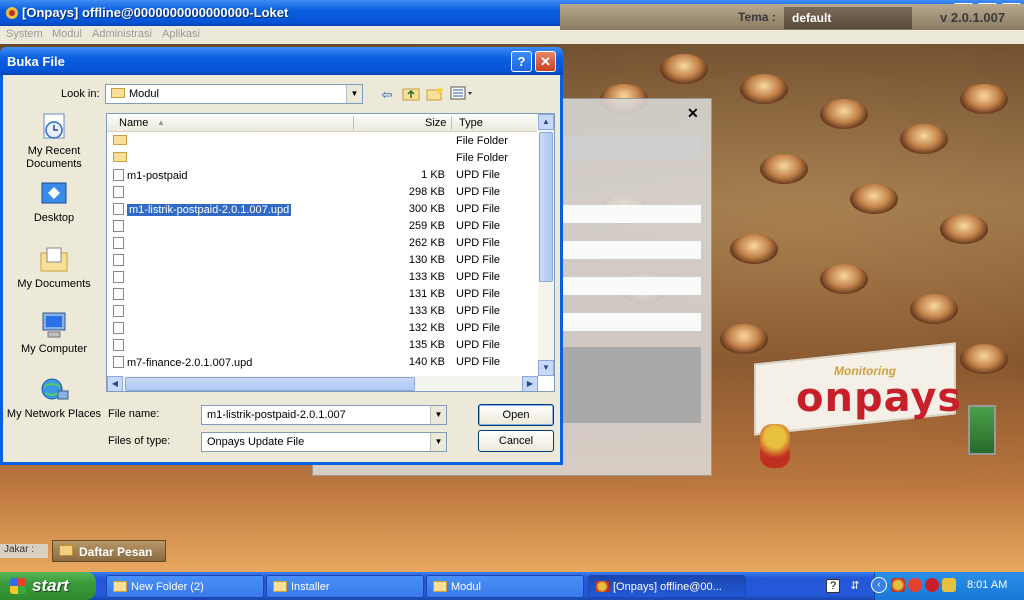 The height and width of the screenshot is (600, 1024). Describe the element at coordinates (387, 95) in the screenshot. I see `back-icon: ⇦` at that location.